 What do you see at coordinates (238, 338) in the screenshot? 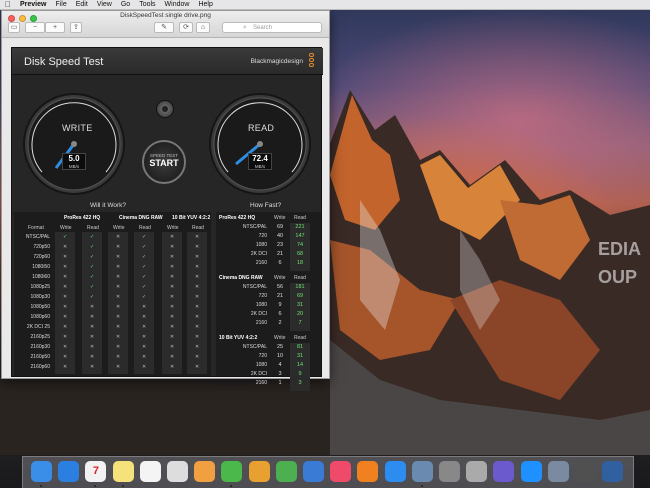
I see `how-fast-section-title: 10 Bit YUV 4:2:2` at bounding box center [238, 338].